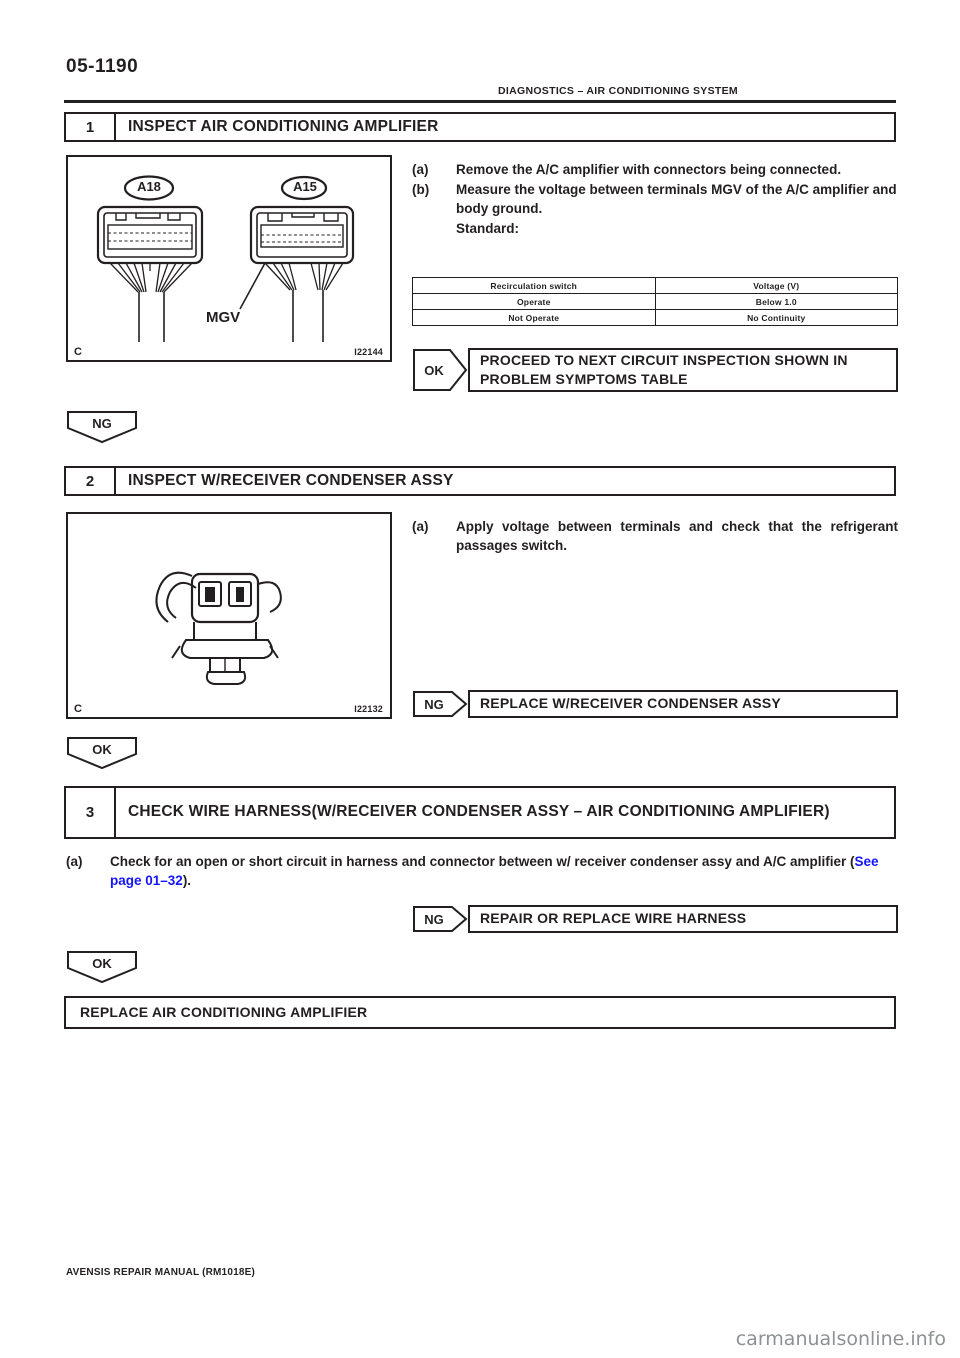 Image resolution: width=960 pixels, height=1358 pixels. I want to click on table-row: Operate Below 1.0, so click(655, 301).